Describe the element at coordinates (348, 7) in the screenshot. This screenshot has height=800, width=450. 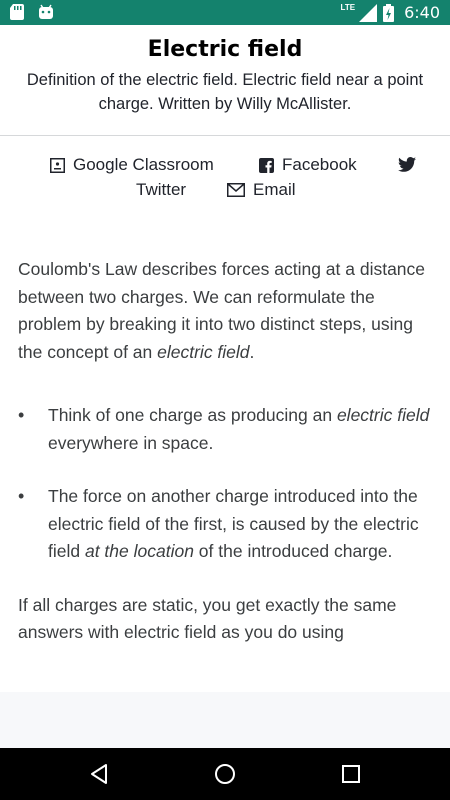
I see `network-type: LTE` at that location.